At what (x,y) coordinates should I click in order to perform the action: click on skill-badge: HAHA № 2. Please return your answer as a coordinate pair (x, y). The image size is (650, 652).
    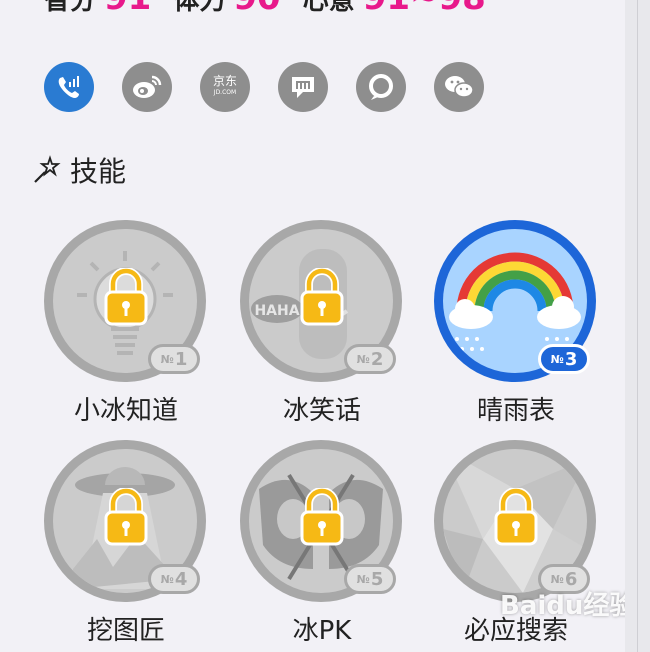
    Looking at the image, I should click on (321, 301).